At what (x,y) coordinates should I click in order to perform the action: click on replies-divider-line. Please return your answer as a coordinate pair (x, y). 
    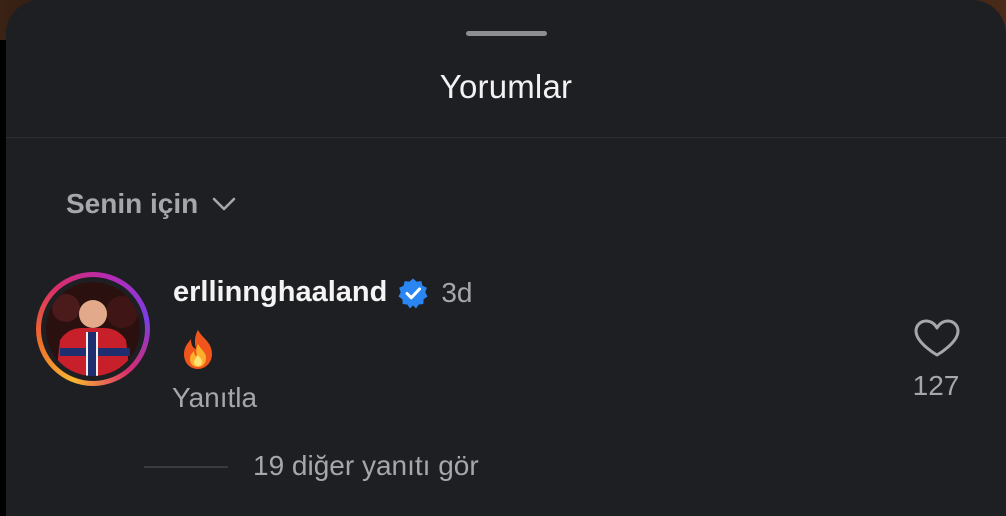
    Looking at the image, I should click on (186, 467).